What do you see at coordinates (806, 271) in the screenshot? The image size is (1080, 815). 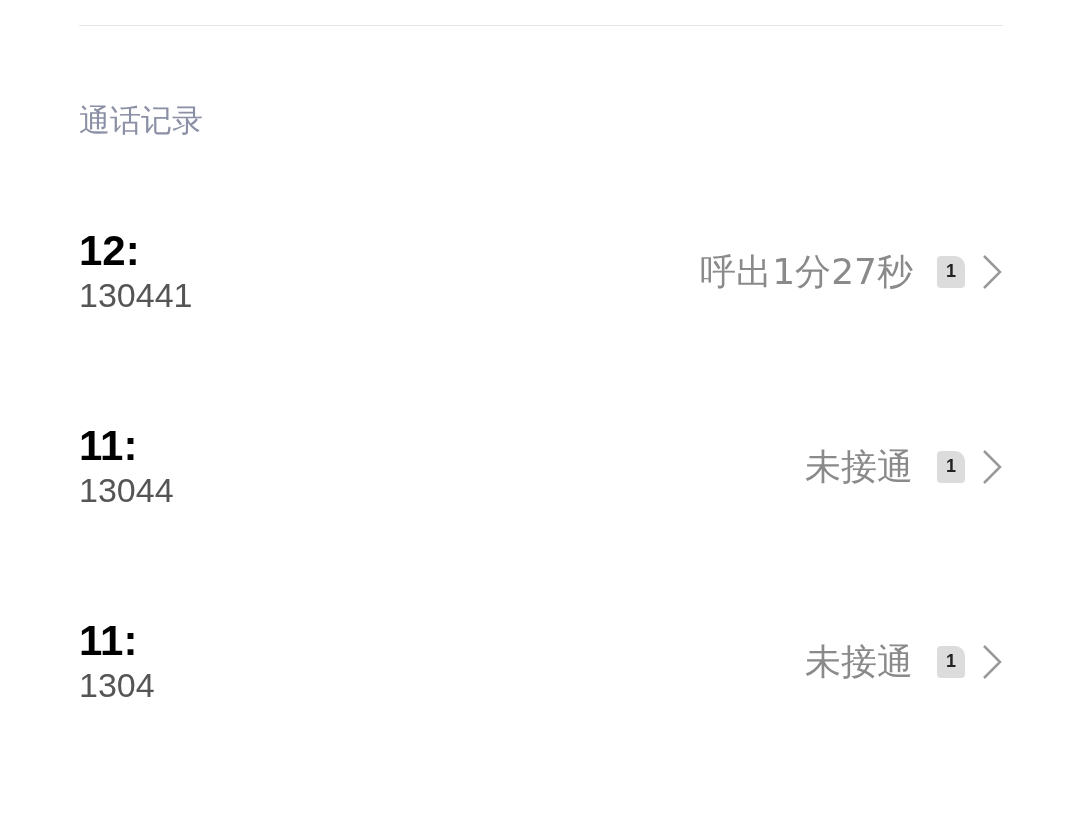 I see `call-status: 呼出1分27秒` at bounding box center [806, 271].